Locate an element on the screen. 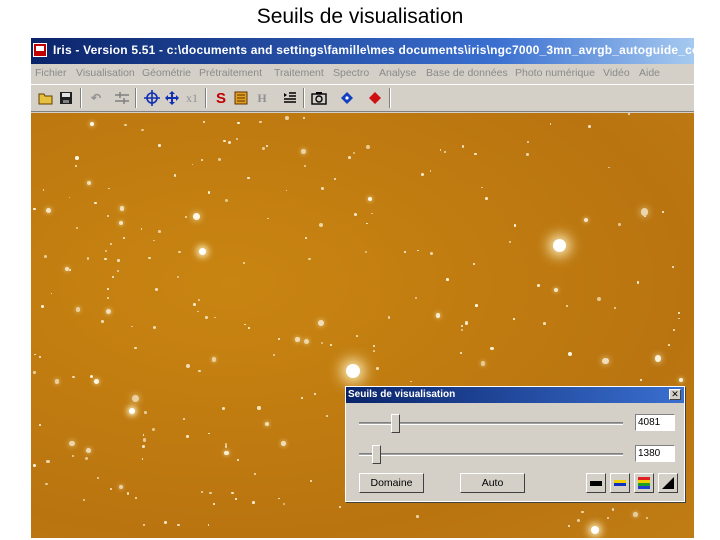 The width and height of the screenshot is (720, 540). low-threshold-track is located at coordinates (491, 454).